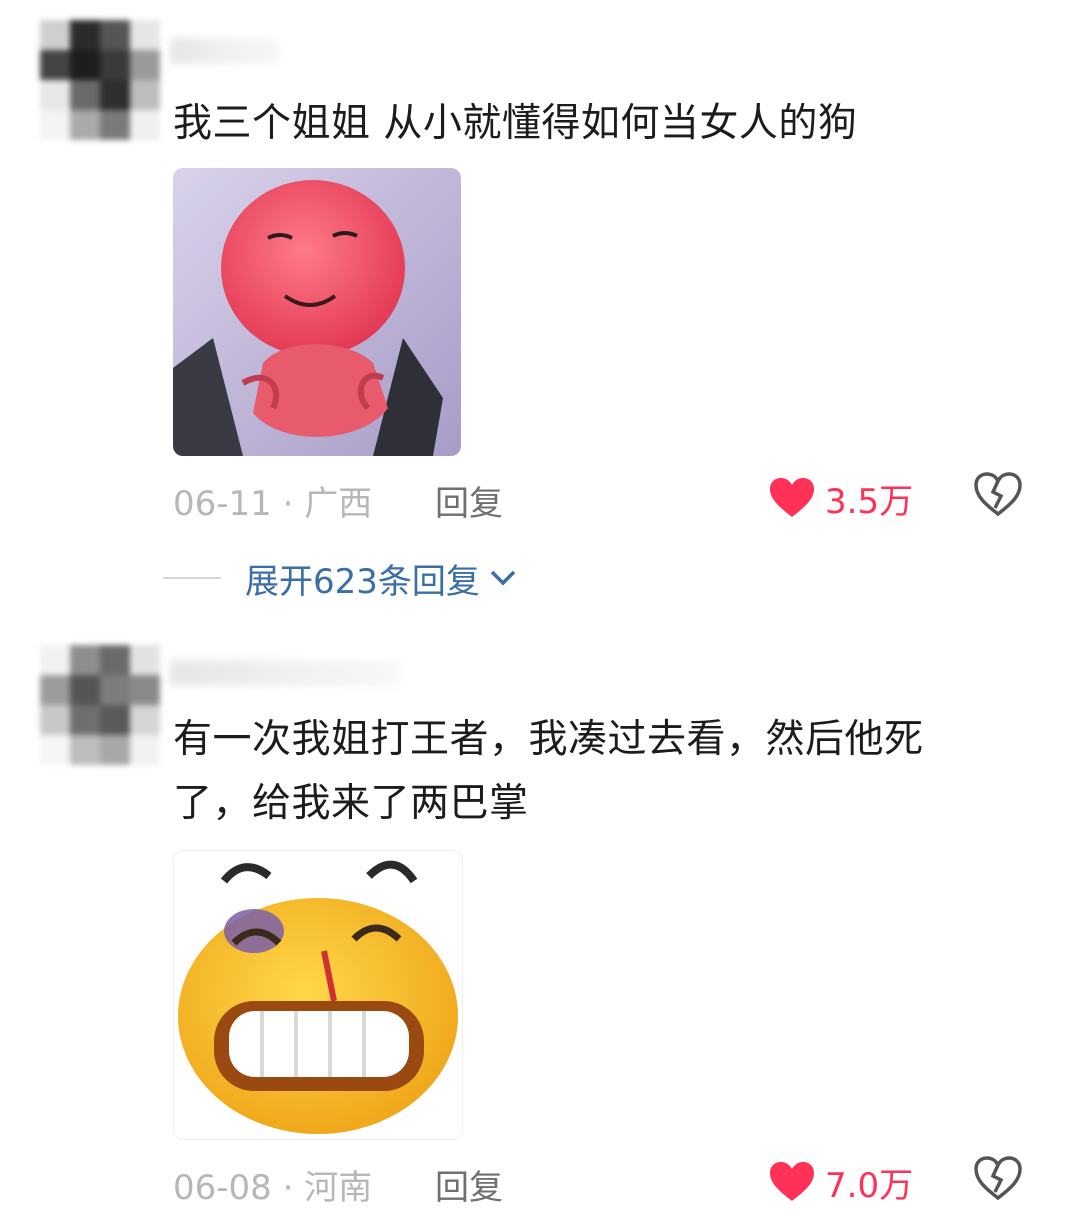 The height and width of the screenshot is (1219, 1080). What do you see at coordinates (192, 578) in the screenshot?
I see `divider-line` at bounding box center [192, 578].